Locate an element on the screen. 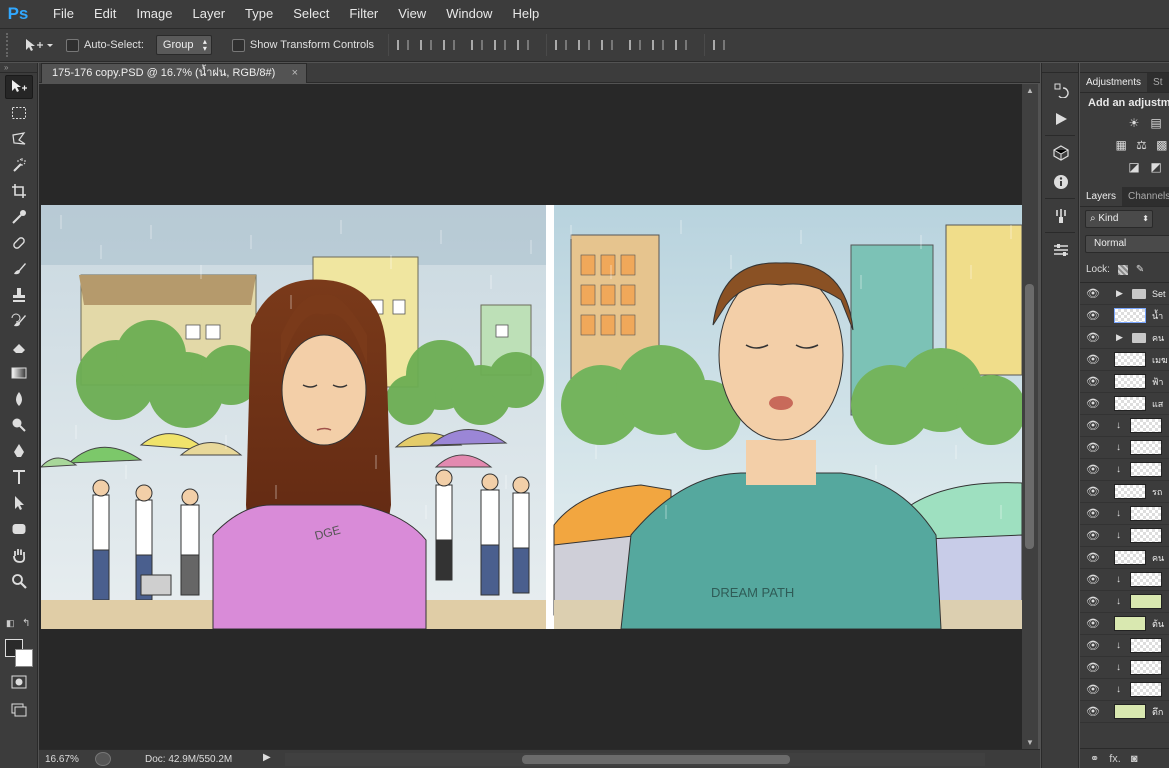 The width and height of the screenshot is (1169, 768). shape-tool-icon is located at coordinates (19, 529).